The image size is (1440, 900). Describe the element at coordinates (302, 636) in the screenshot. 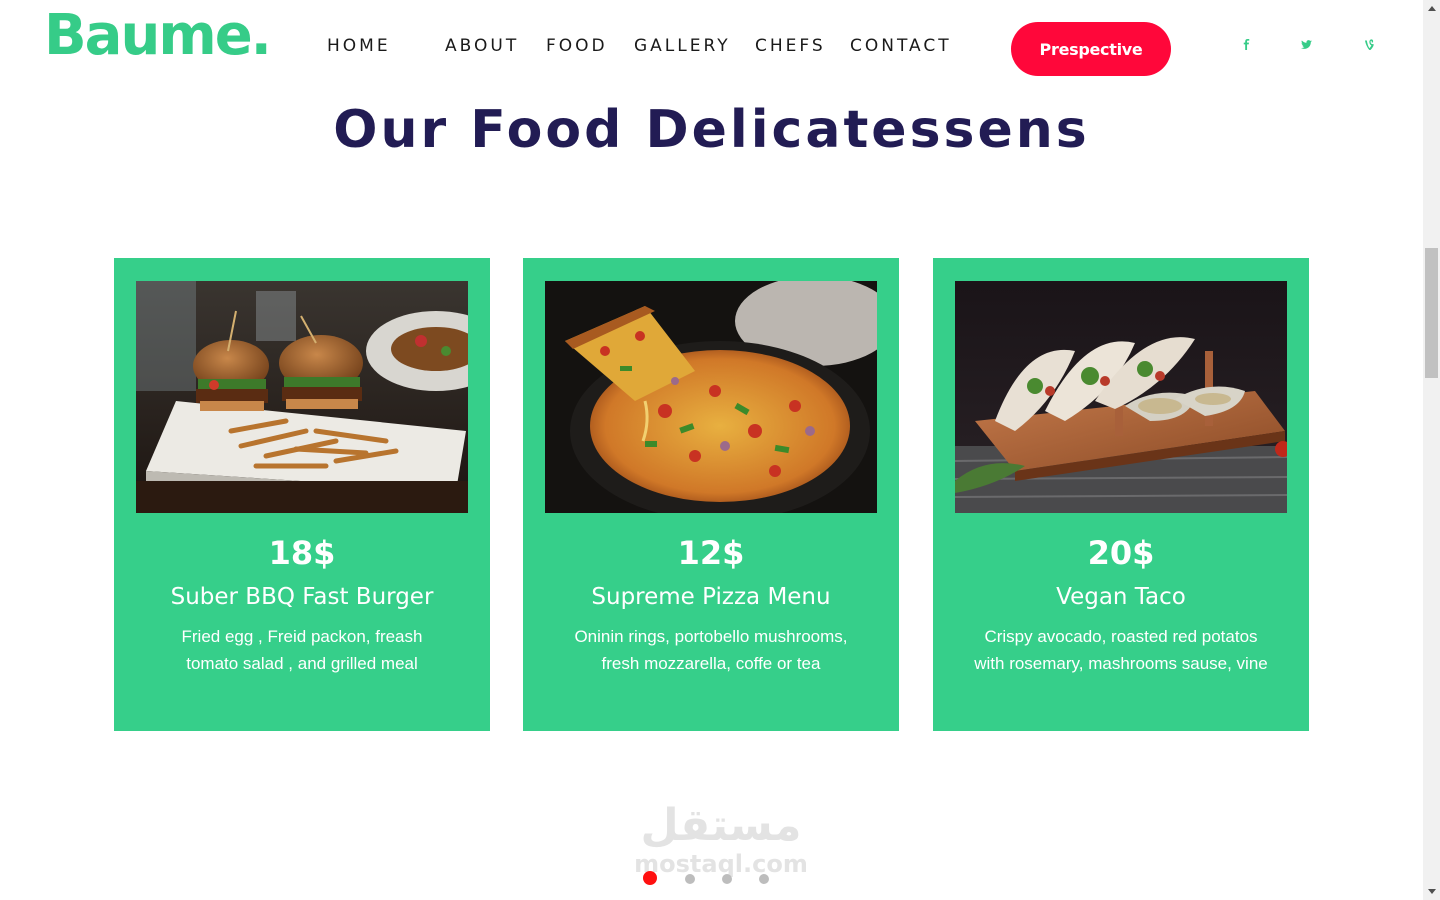

I see `card-description-line: Fried egg , Freid packon, freash` at that location.